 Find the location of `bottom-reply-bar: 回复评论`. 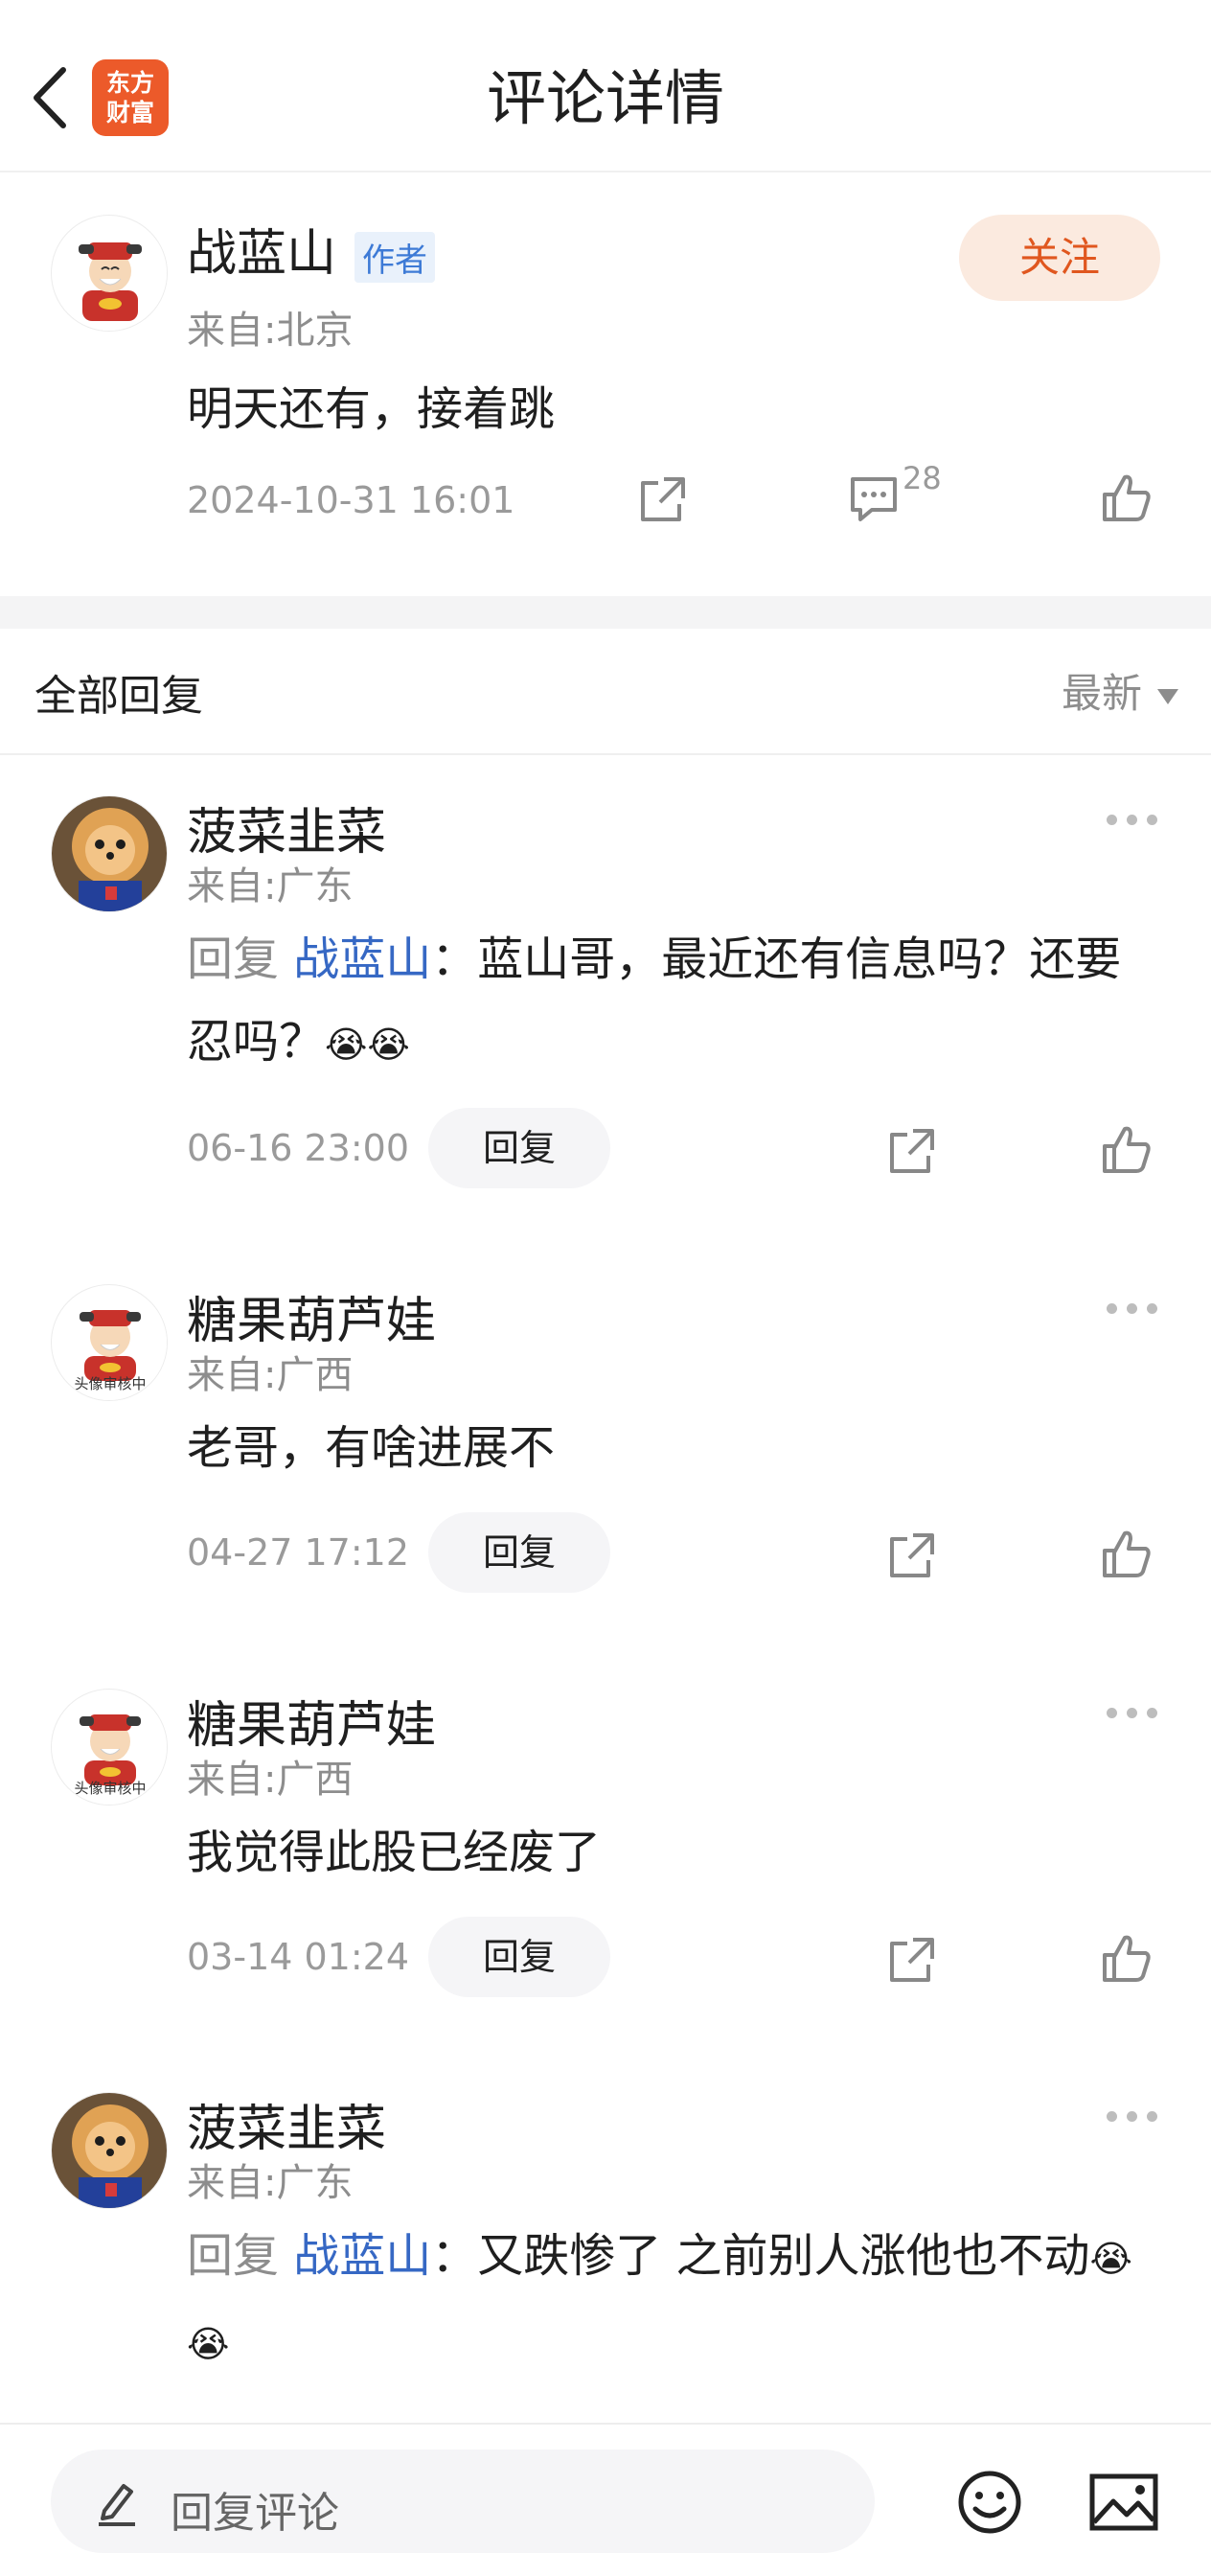

bottom-reply-bar: 回复评论 is located at coordinates (605, 2499).